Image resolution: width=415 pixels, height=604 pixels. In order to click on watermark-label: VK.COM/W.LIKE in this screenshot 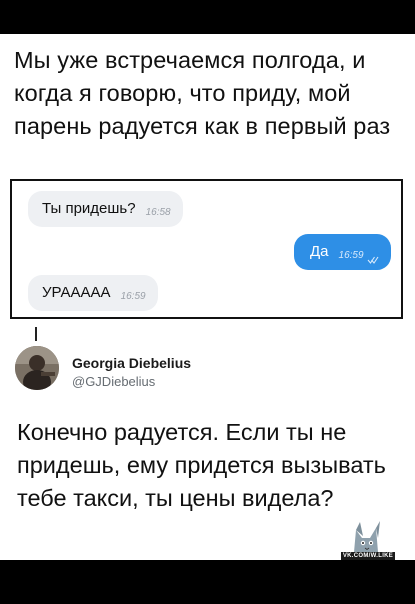, I will do `click(368, 556)`.